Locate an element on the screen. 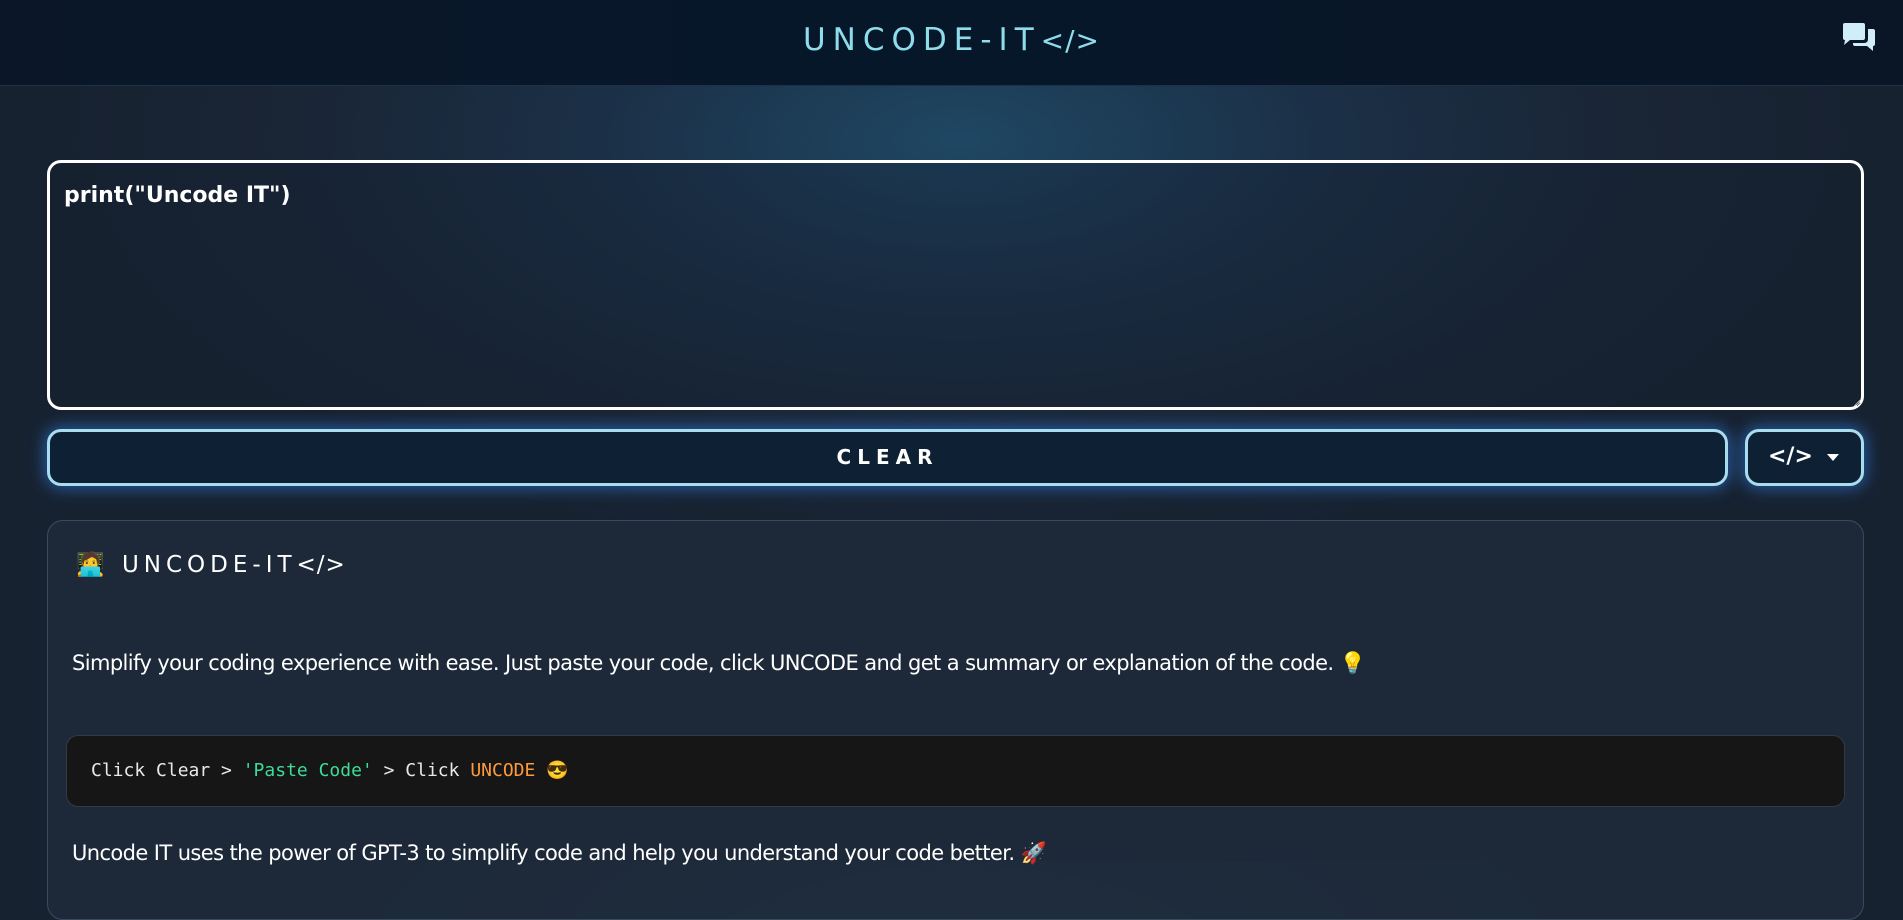 The width and height of the screenshot is (1903, 920). card-title-tag: </> is located at coordinates (321, 565).